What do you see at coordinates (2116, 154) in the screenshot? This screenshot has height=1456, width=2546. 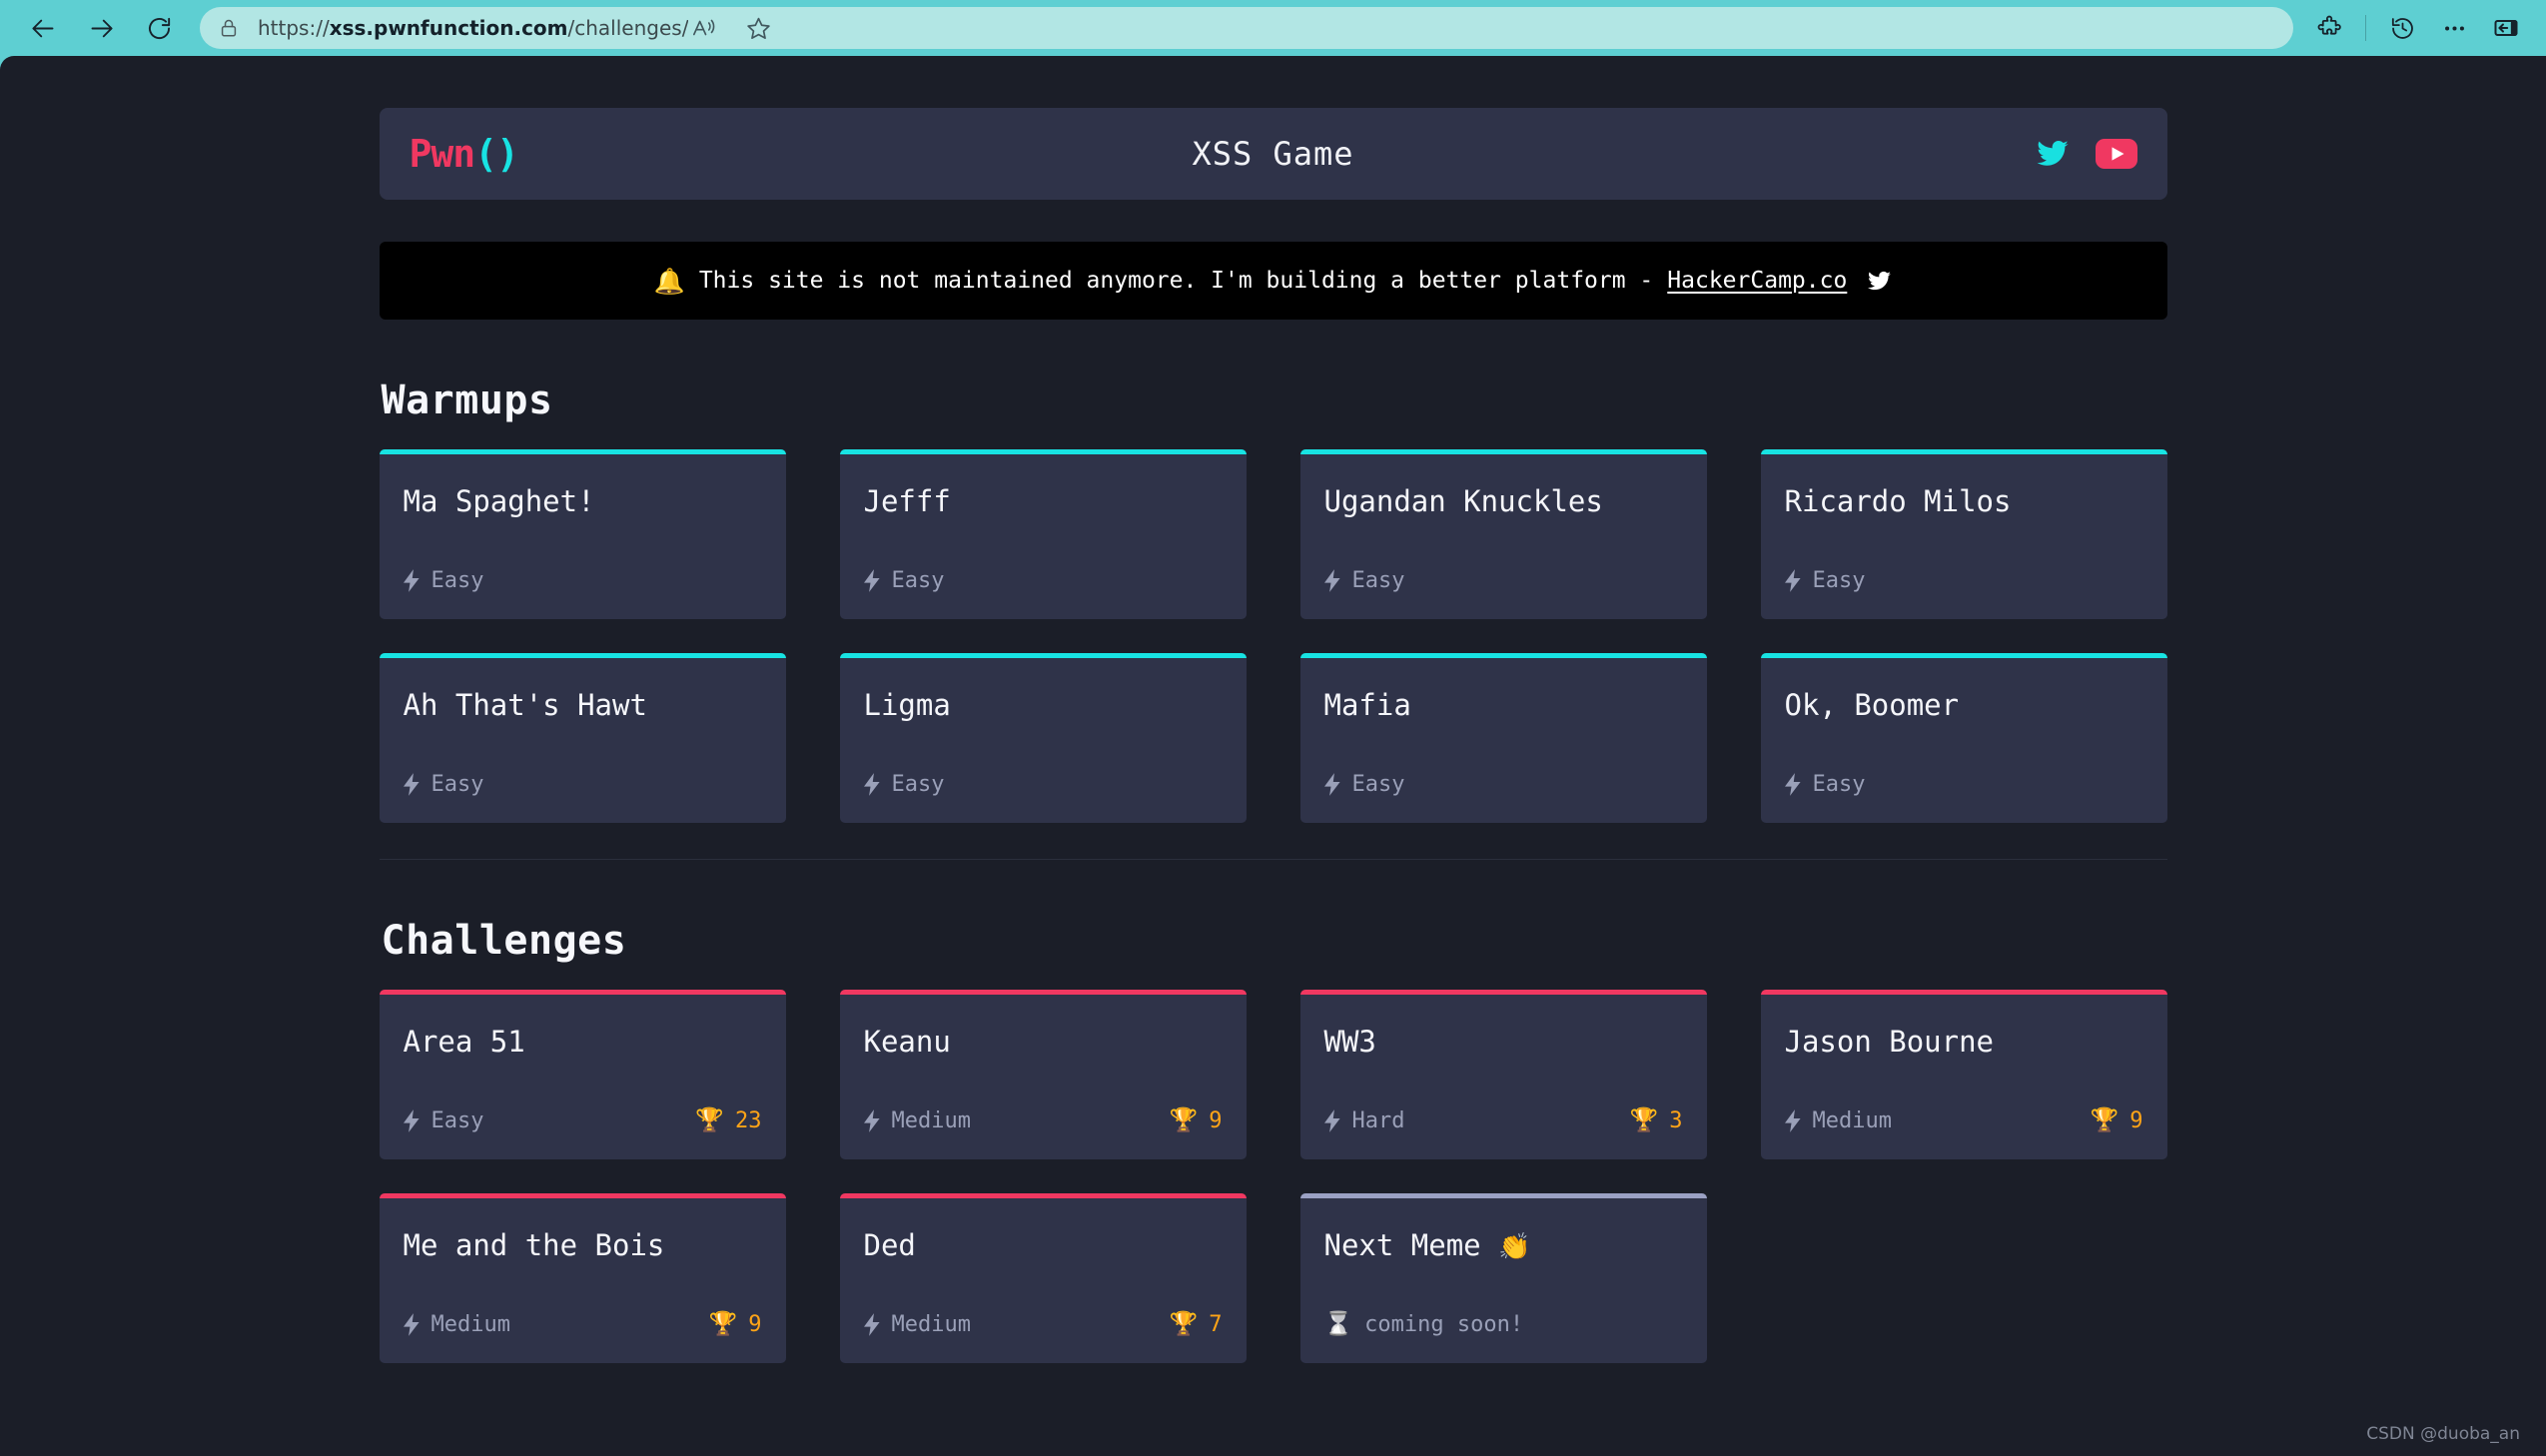 I see `youtube-icon` at bounding box center [2116, 154].